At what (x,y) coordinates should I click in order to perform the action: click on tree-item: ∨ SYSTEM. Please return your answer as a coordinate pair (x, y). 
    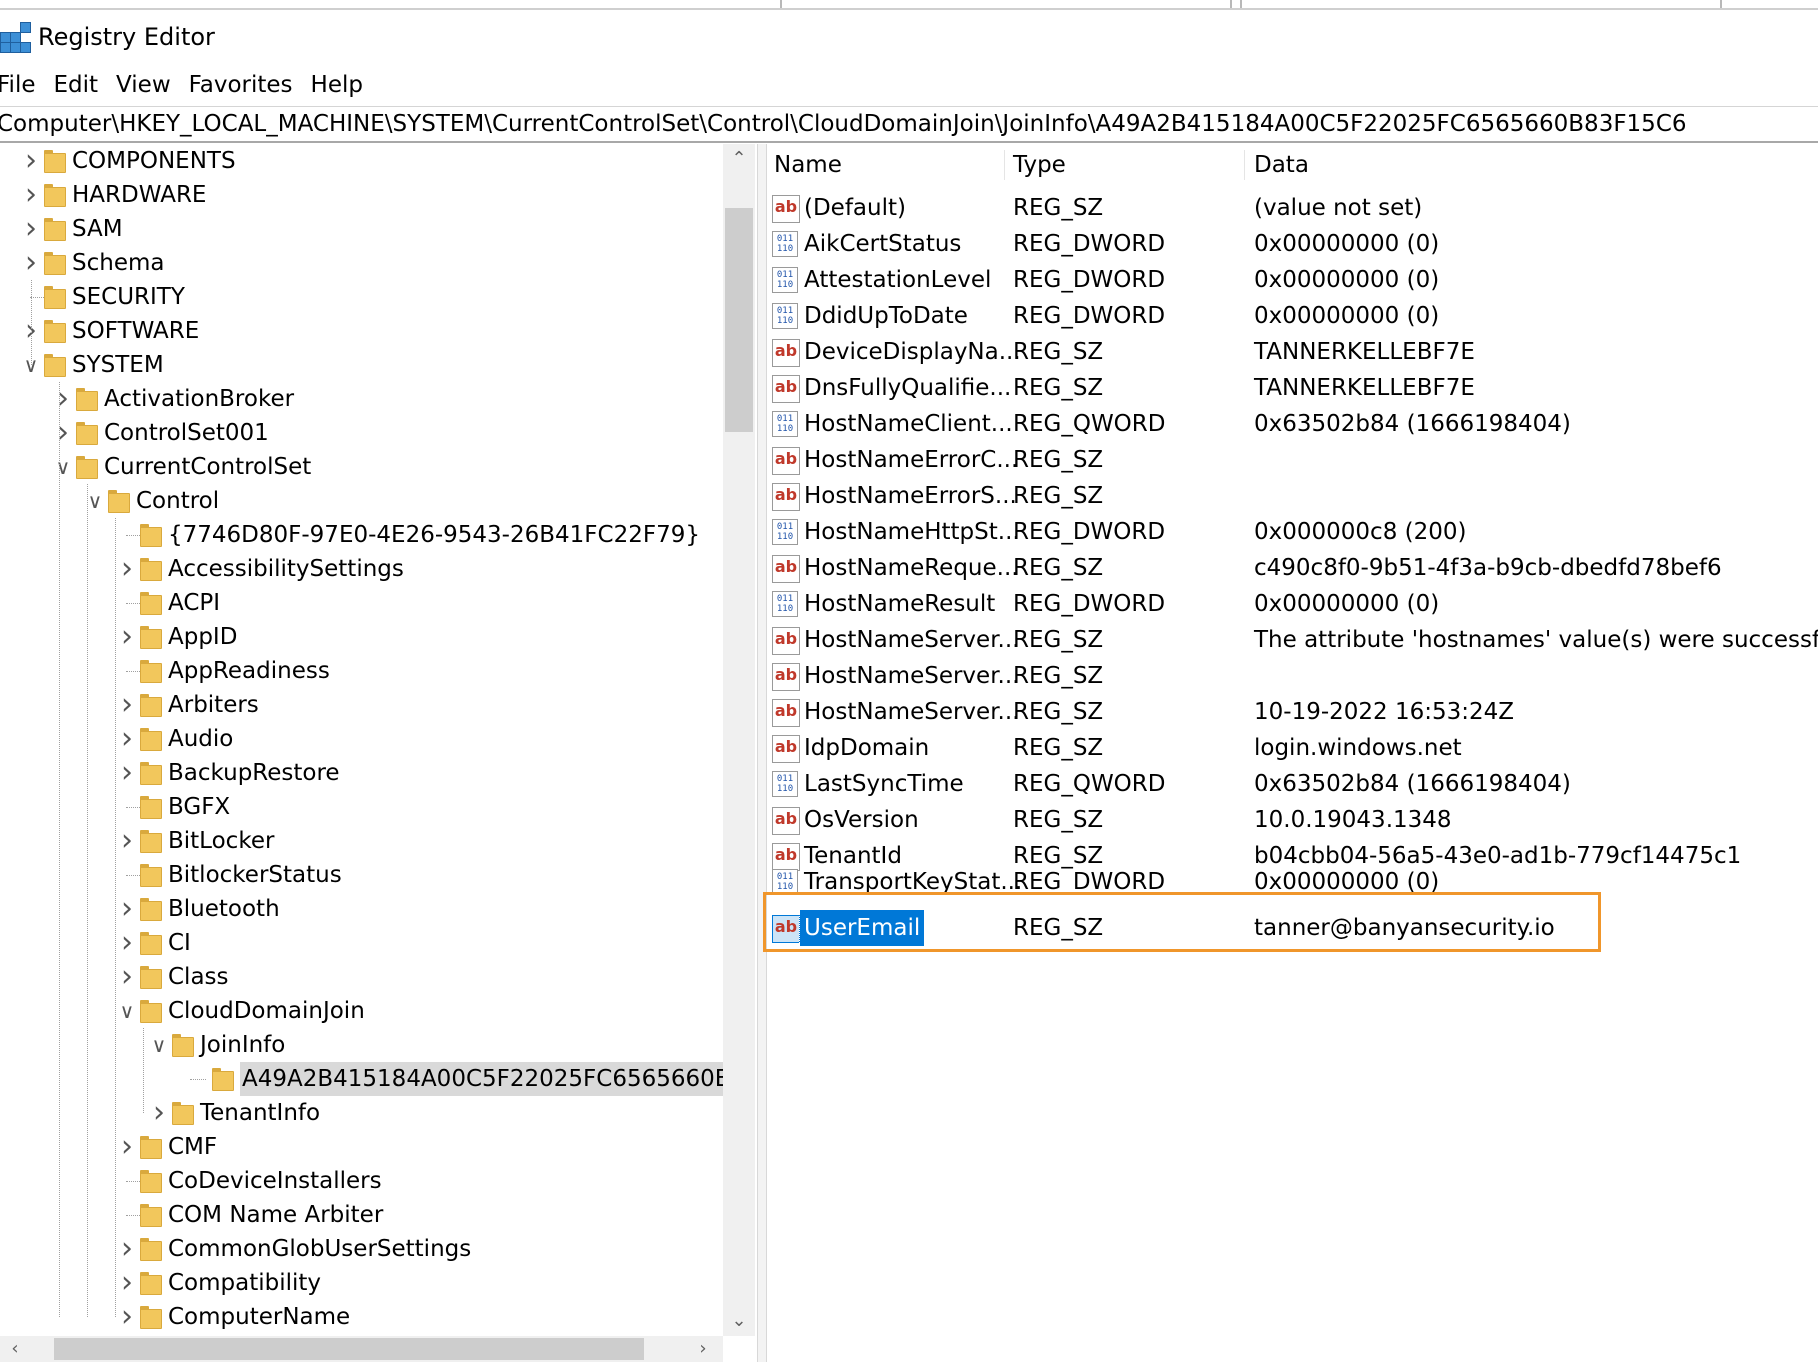
    Looking at the image, I should click on (361, 365).